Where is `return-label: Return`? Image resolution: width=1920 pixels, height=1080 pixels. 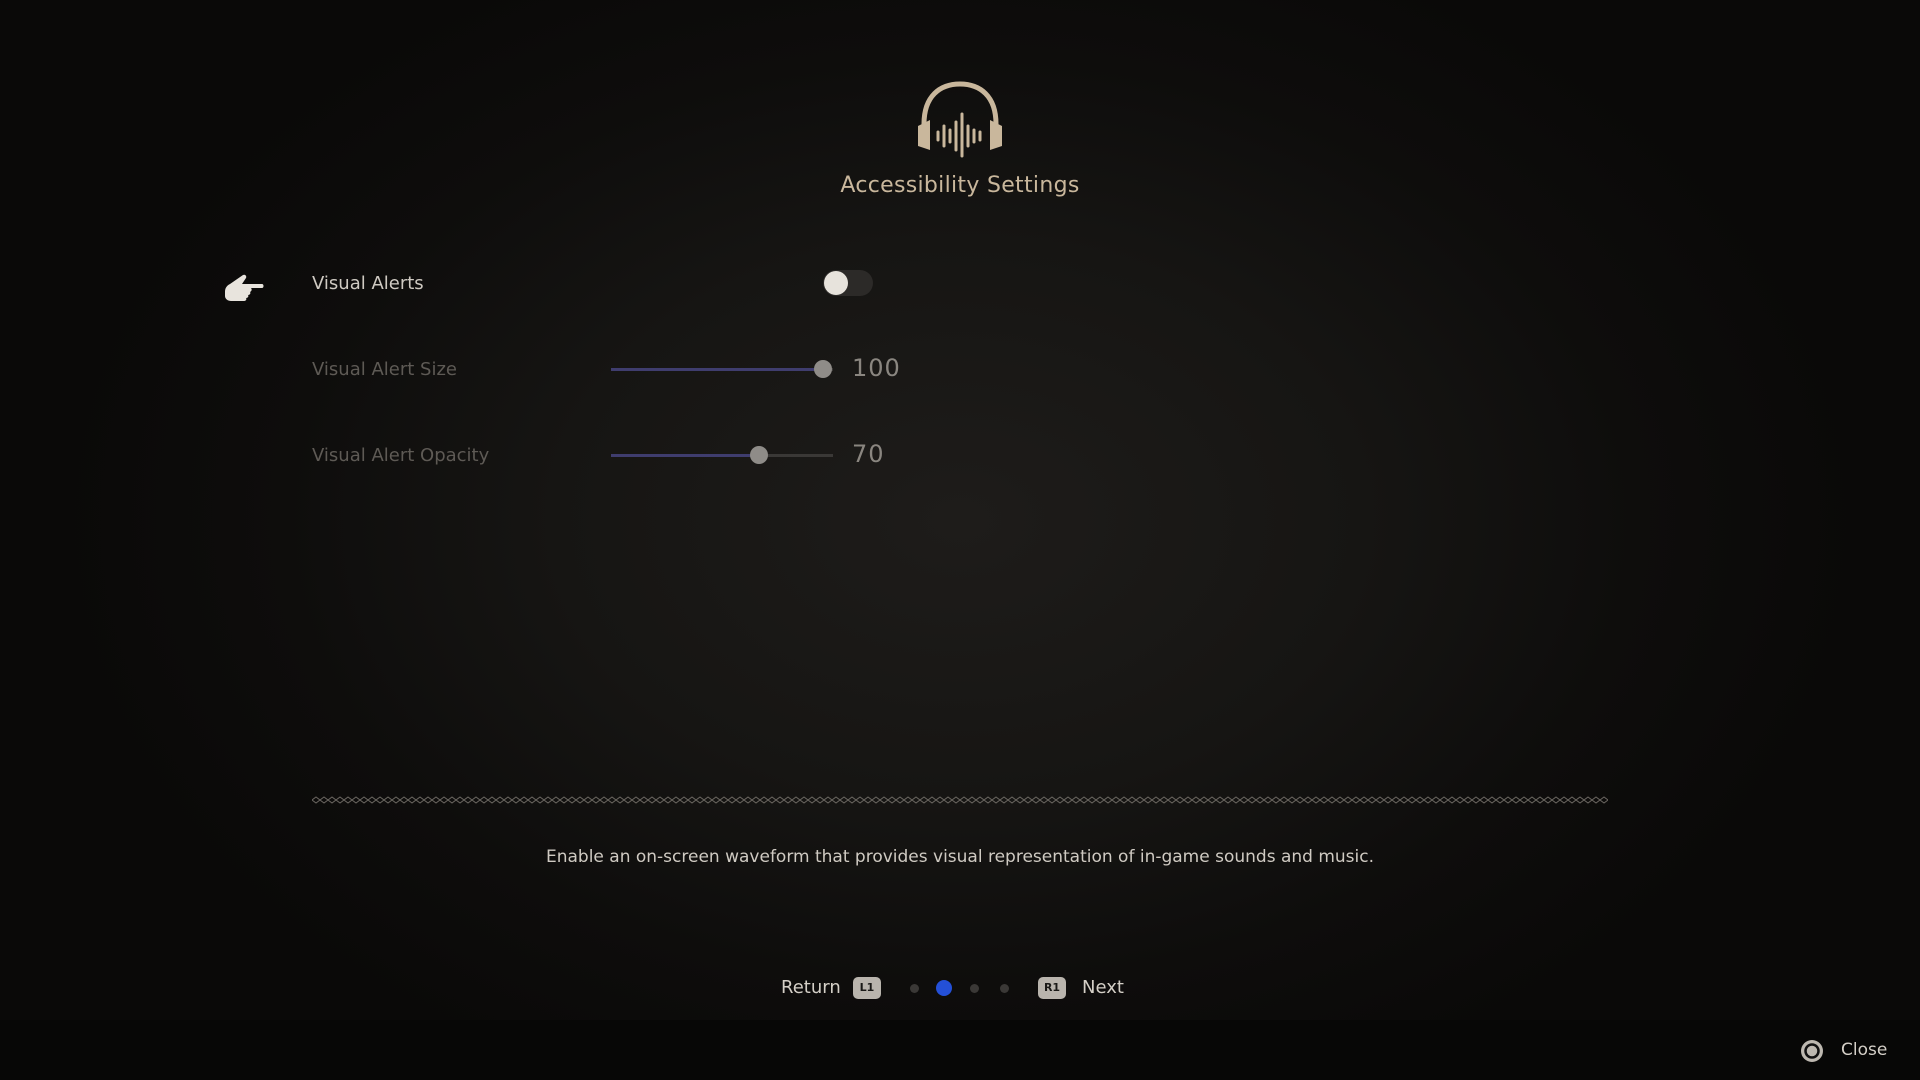 return-label: Return is located at coordinates (811, 987).